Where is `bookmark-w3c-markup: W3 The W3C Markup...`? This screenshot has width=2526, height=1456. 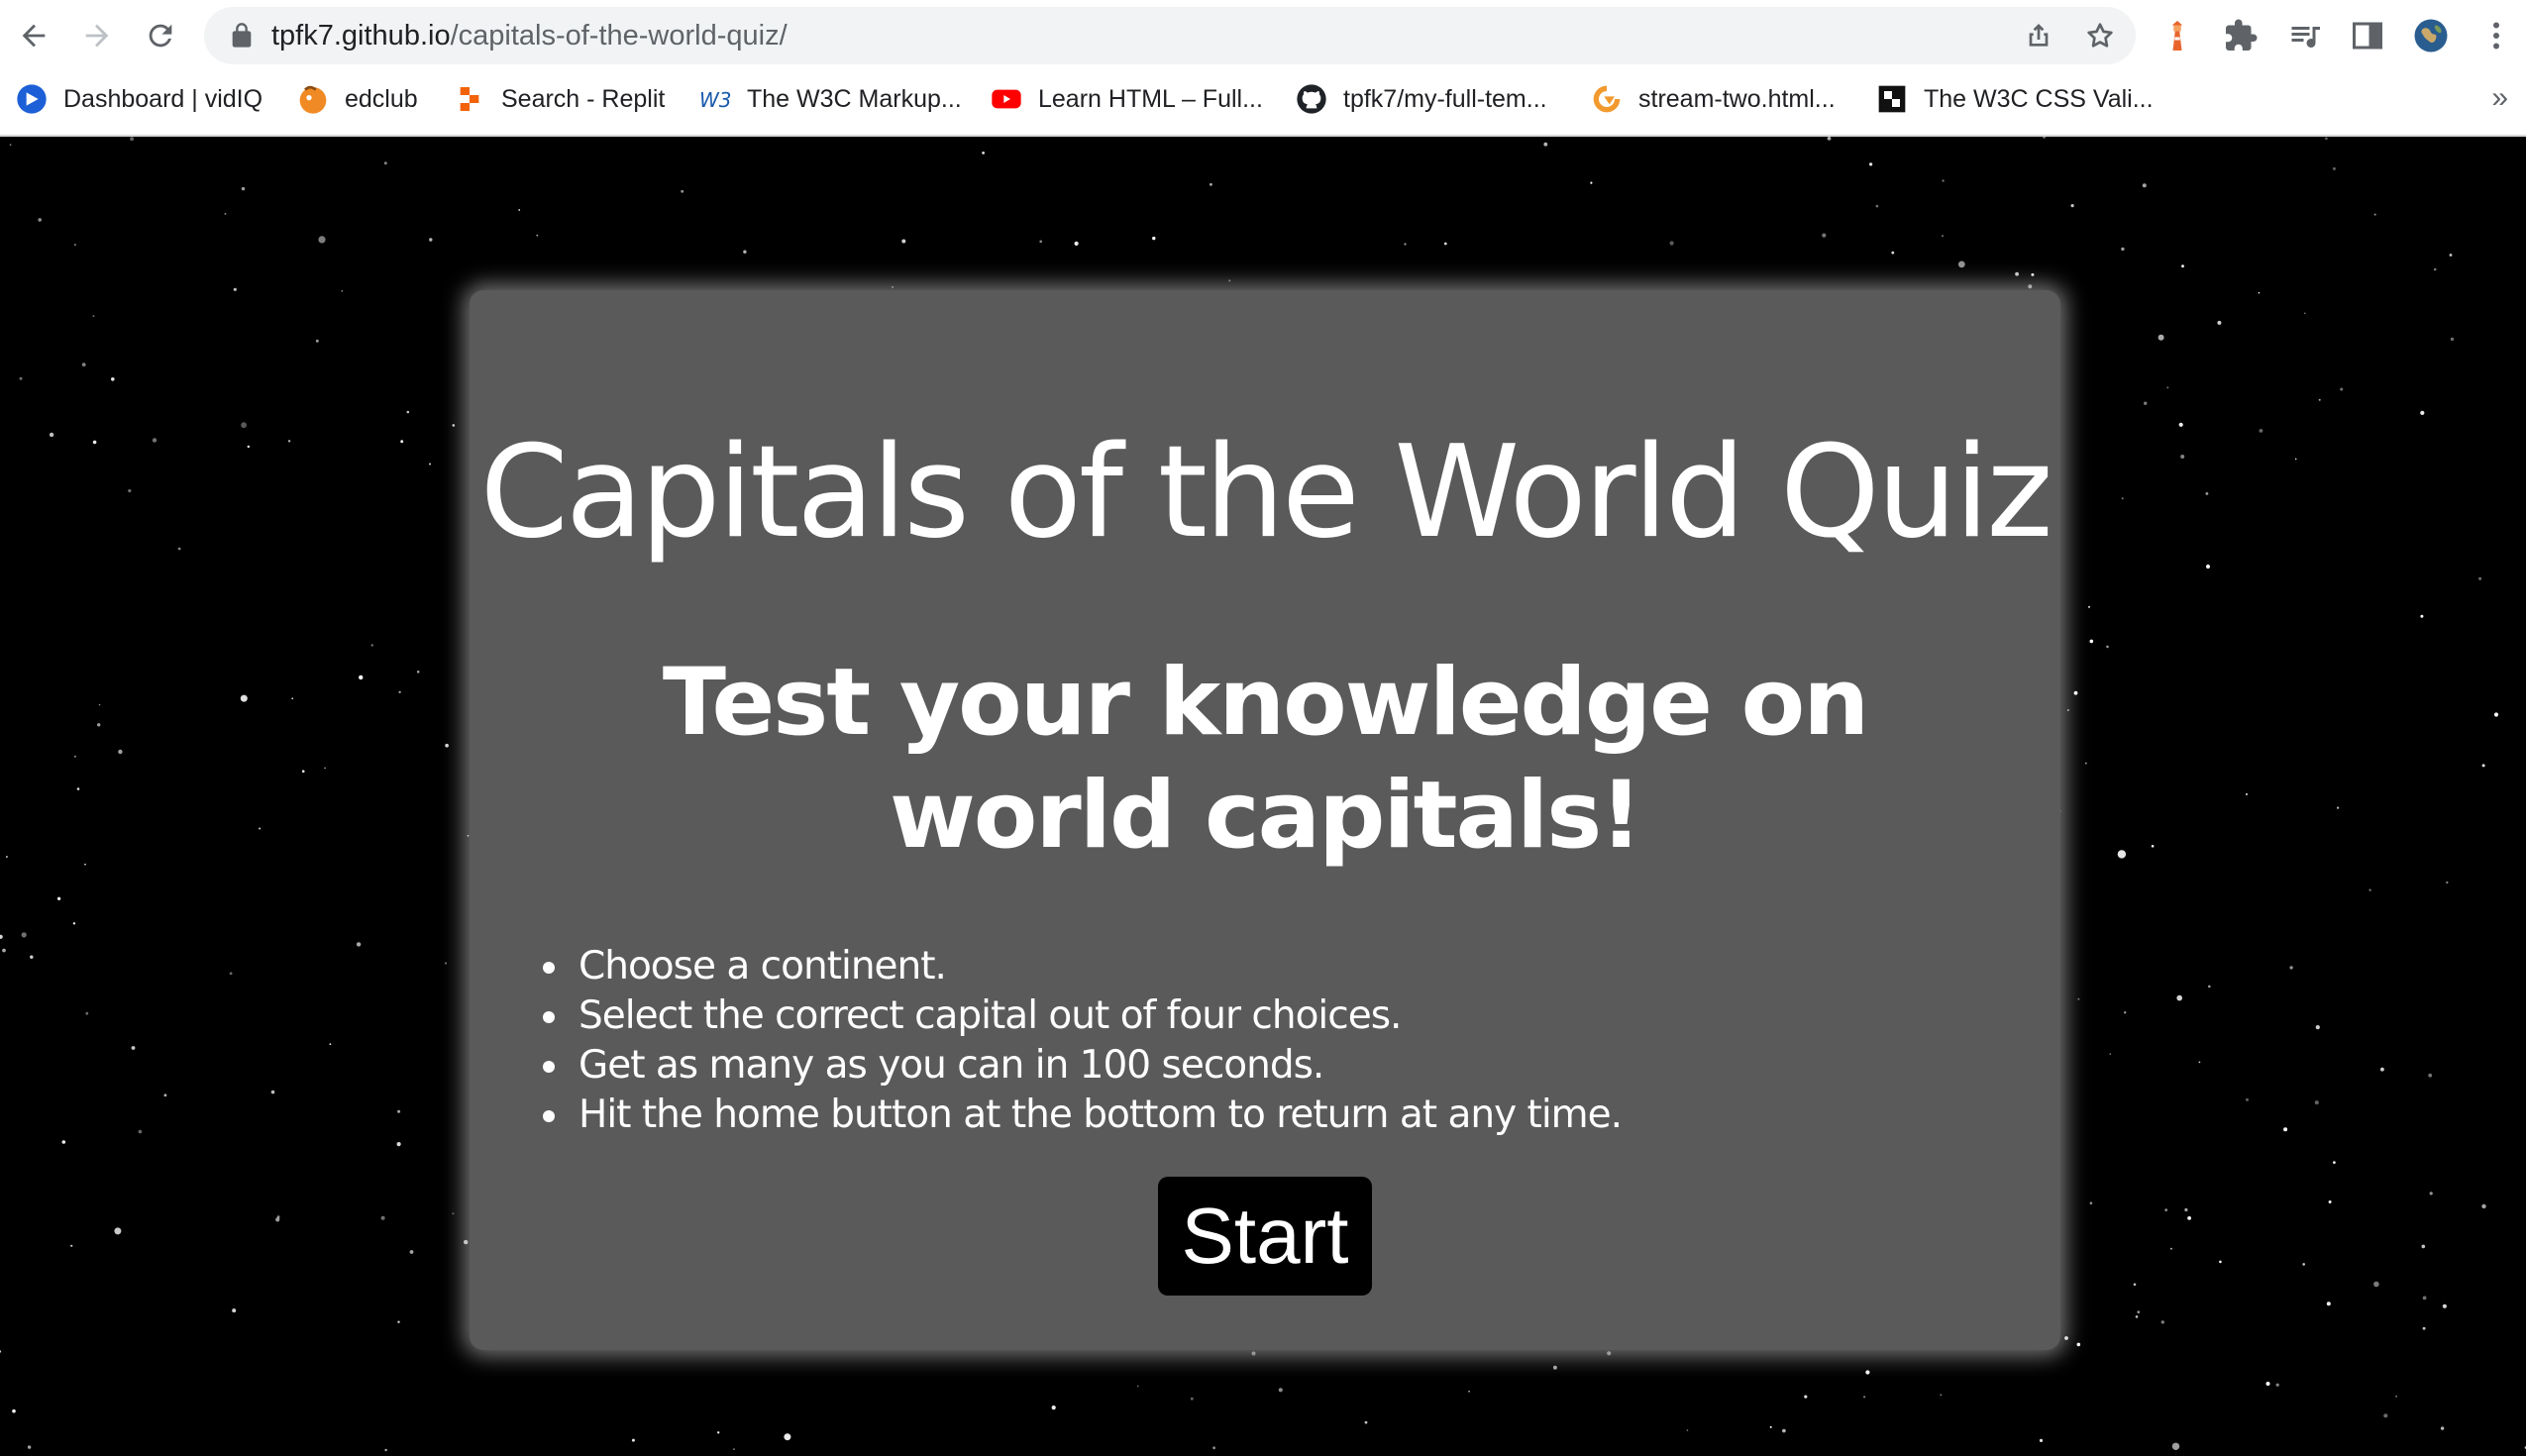 bookmark-w3c-markup: W3 The W3C Markup... is located at coordinates (831, 99).